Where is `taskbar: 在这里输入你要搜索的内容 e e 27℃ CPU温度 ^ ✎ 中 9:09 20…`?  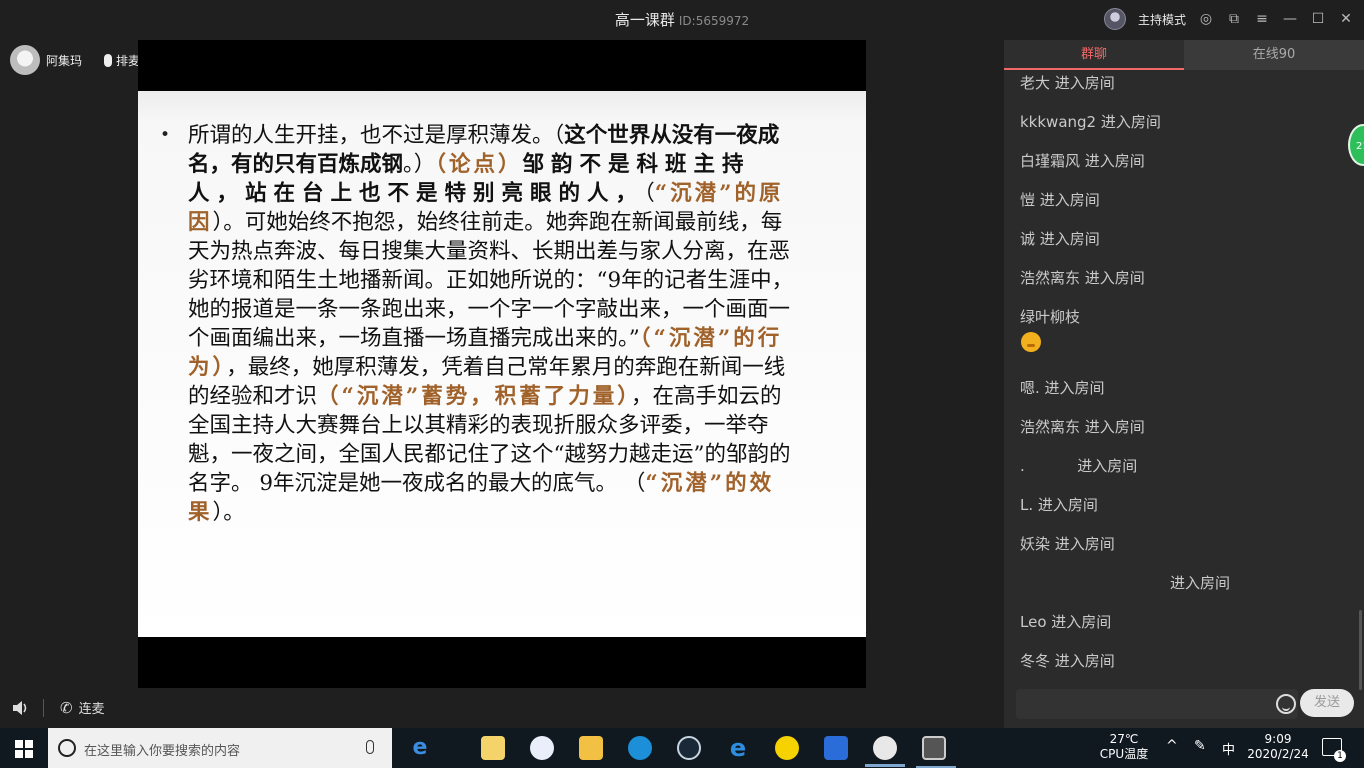 taskbar: 在这里输入你要搜索的内容 e e 27℃ CPU温度 ^ ✎ 中 9:09 20… is located at coordinates (682, 748).